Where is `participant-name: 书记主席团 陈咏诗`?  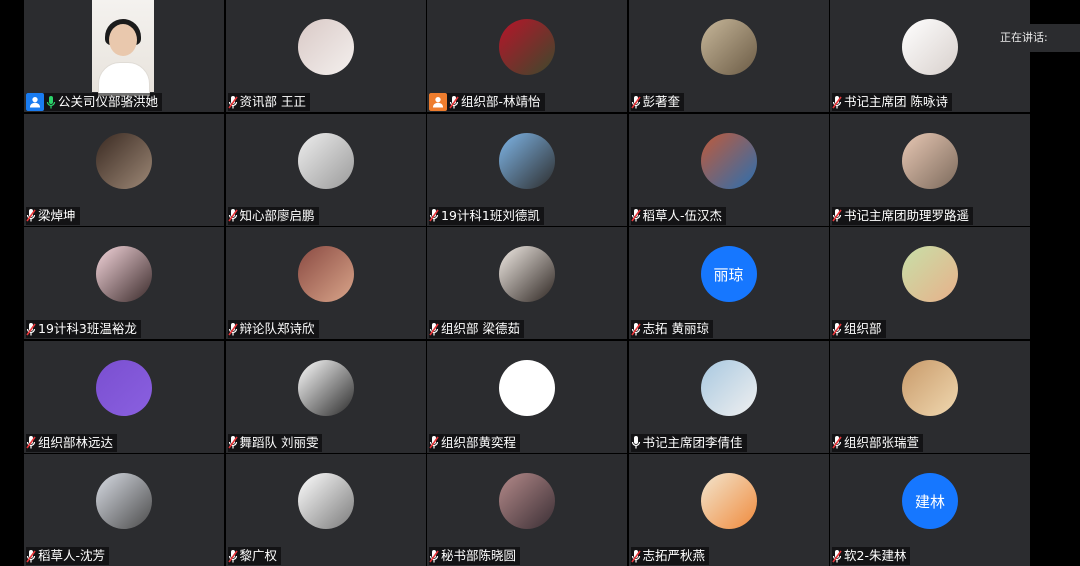 participant-name: 书记主席团 陈咏诗 is located at coordinates (896, 101).